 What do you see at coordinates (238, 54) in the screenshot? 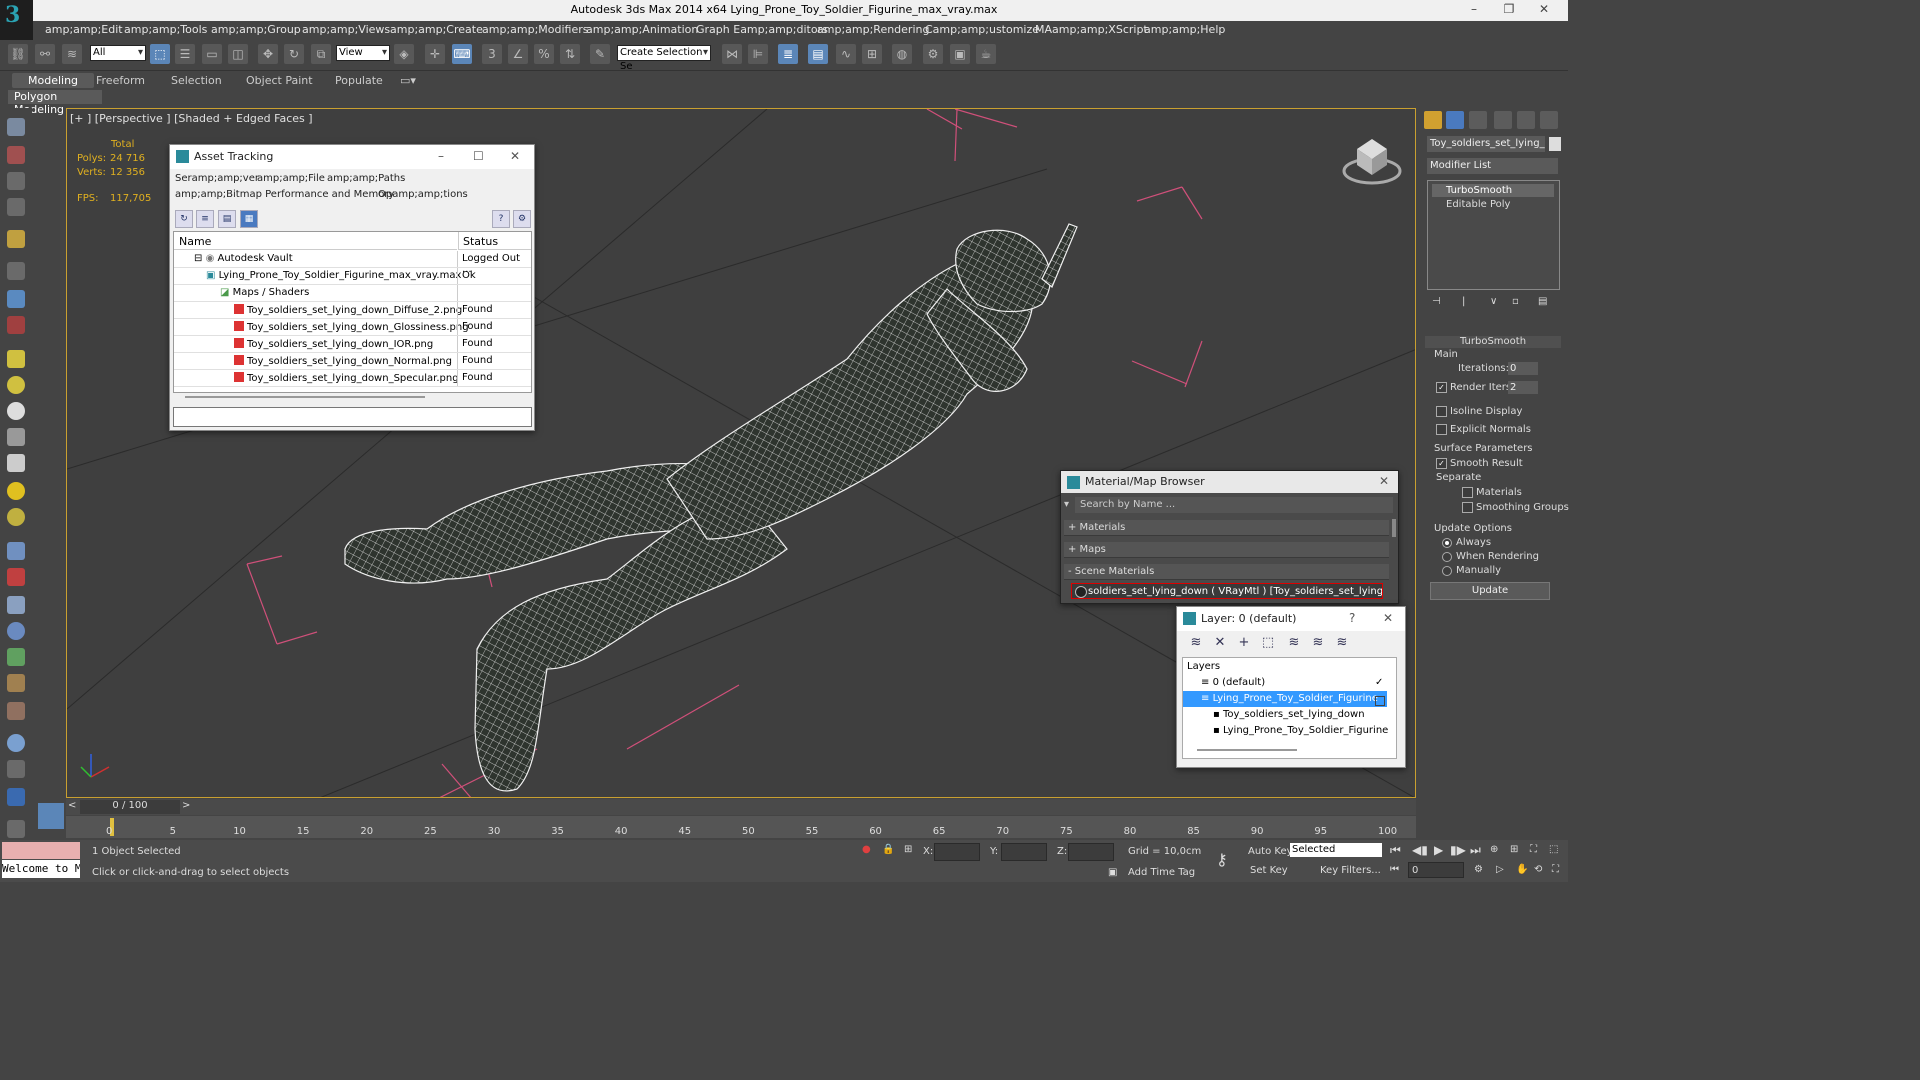
I see `window-crossing-icon: ◫` at bounding box center [238, 54].